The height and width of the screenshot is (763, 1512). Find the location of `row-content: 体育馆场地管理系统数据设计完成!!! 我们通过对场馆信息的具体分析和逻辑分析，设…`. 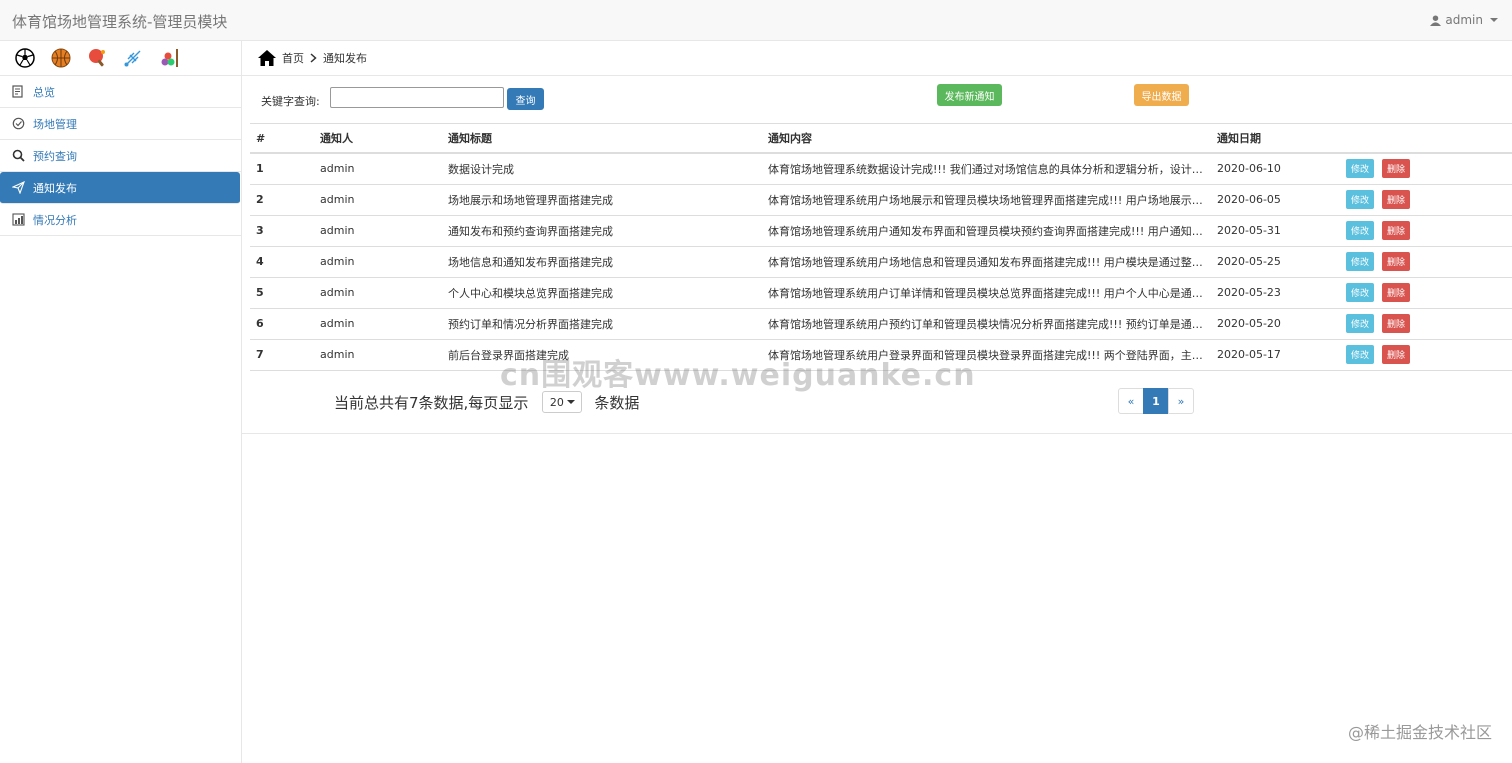

row-content: 体育馆场地管理系统数据设计完成!!! 我们通过对场馆信息的具体分析和逻辑分析，设… is located at coordinates (986, 169).